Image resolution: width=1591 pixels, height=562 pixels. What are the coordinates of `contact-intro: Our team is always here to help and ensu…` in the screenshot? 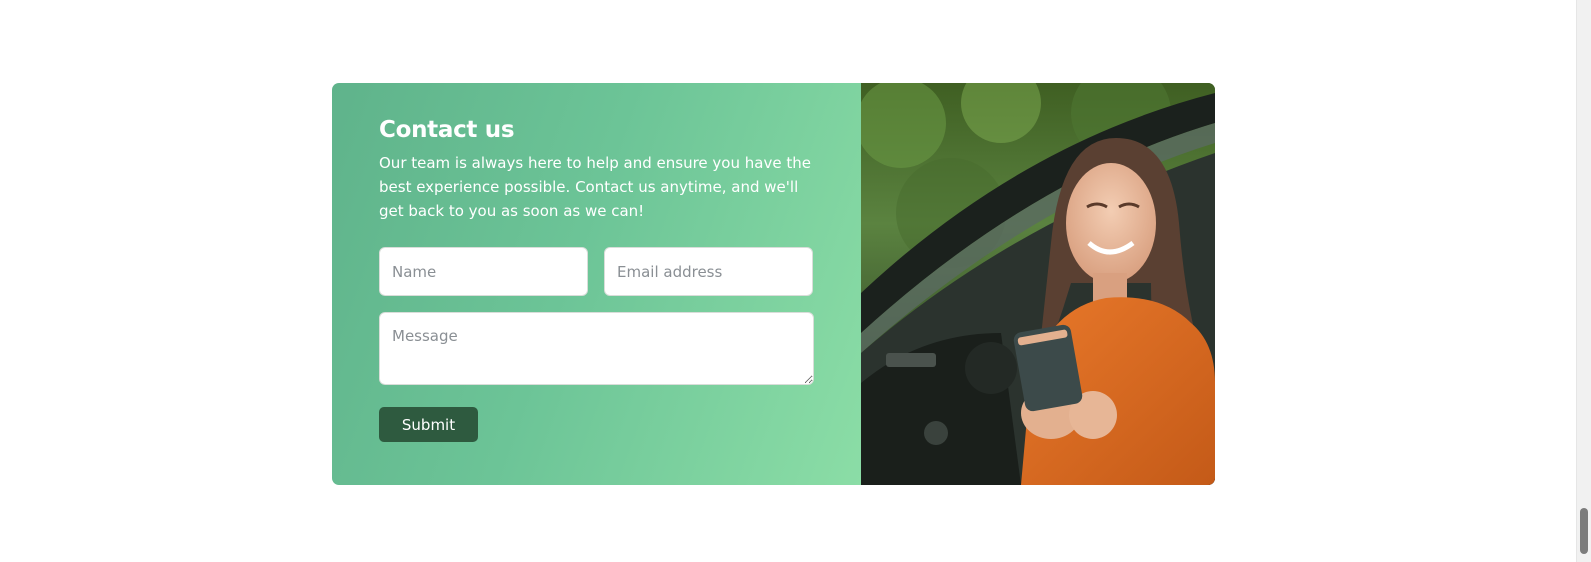 It's located at (595, 187).